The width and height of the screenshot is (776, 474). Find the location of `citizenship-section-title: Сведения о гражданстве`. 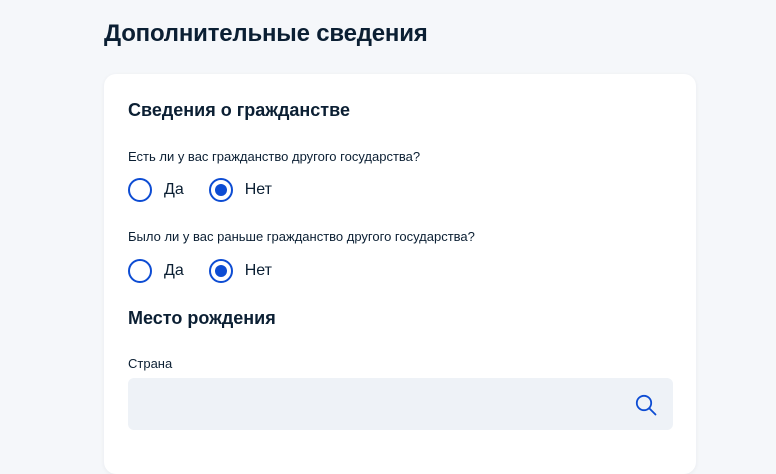

citizenship-section-title: Сведения о гражданстве is located at coordinates (239, 110).